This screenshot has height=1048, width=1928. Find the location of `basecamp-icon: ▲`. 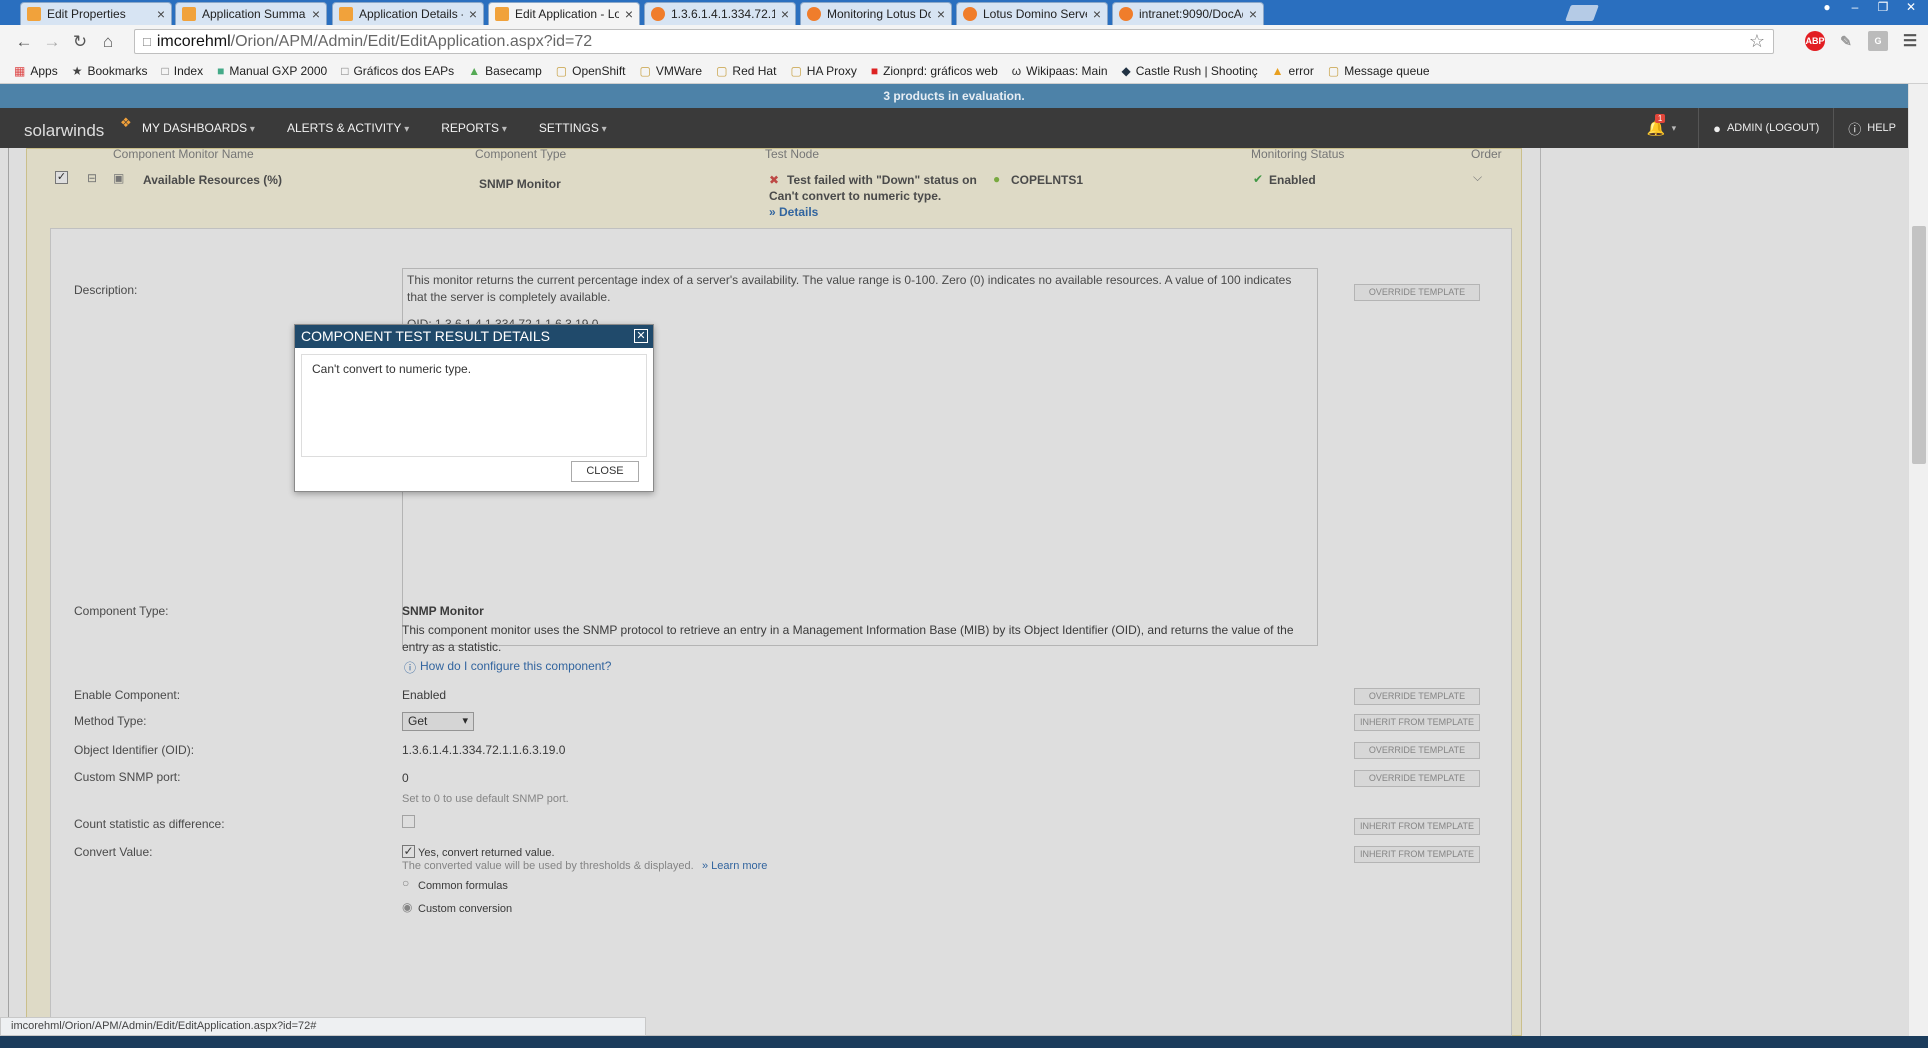

basecamp-icon: ▲ is located at coordinates (474, 71).